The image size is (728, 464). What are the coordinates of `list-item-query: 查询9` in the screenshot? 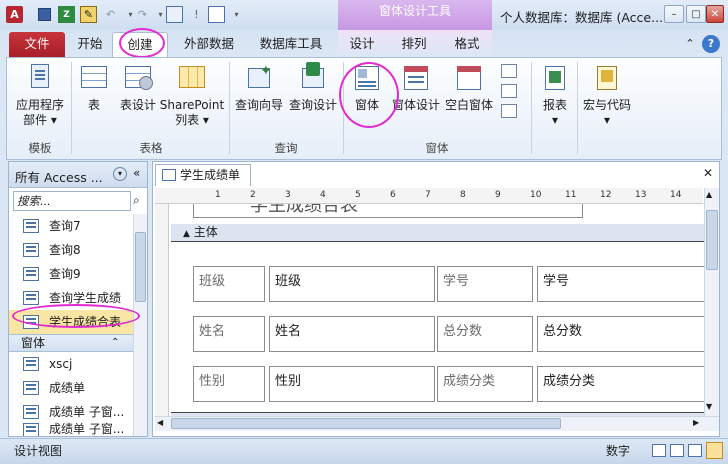 It's located at (71, 274).